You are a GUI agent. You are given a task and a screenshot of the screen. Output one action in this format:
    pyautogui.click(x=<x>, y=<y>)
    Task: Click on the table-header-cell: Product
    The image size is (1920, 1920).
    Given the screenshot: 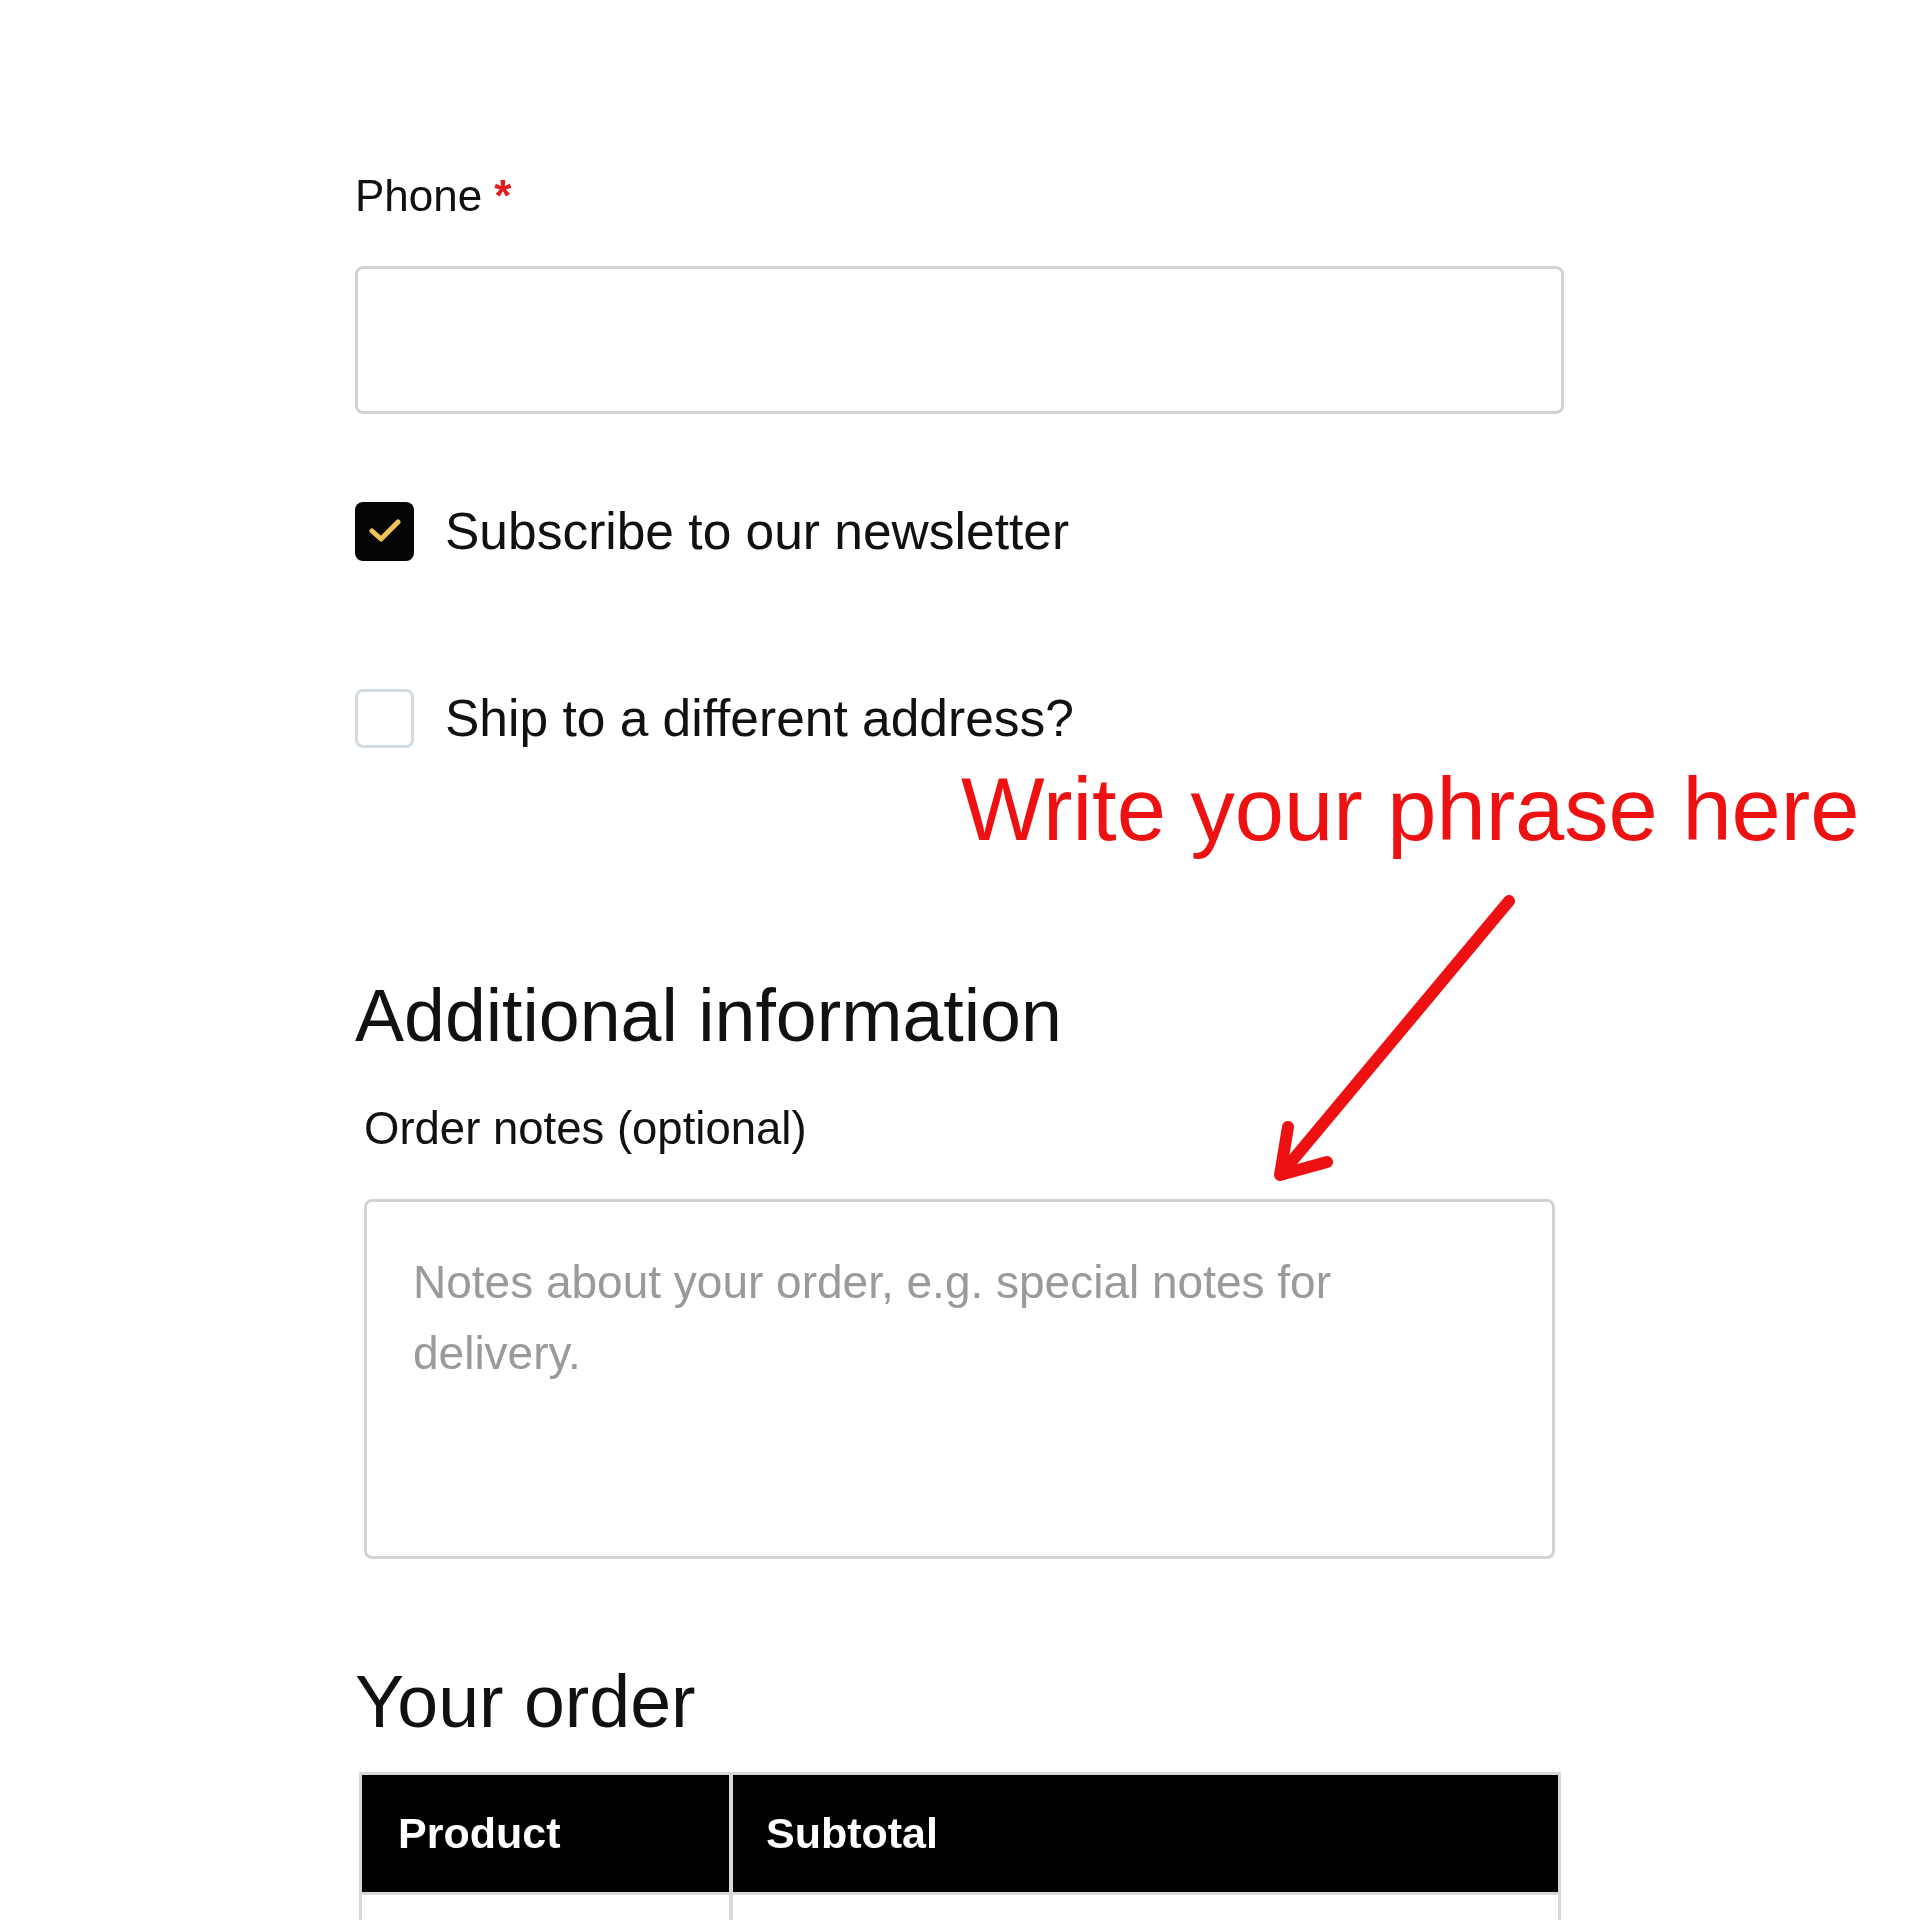 What is the action you would take?
    pyautogui.click(x=545, y=1833)
    